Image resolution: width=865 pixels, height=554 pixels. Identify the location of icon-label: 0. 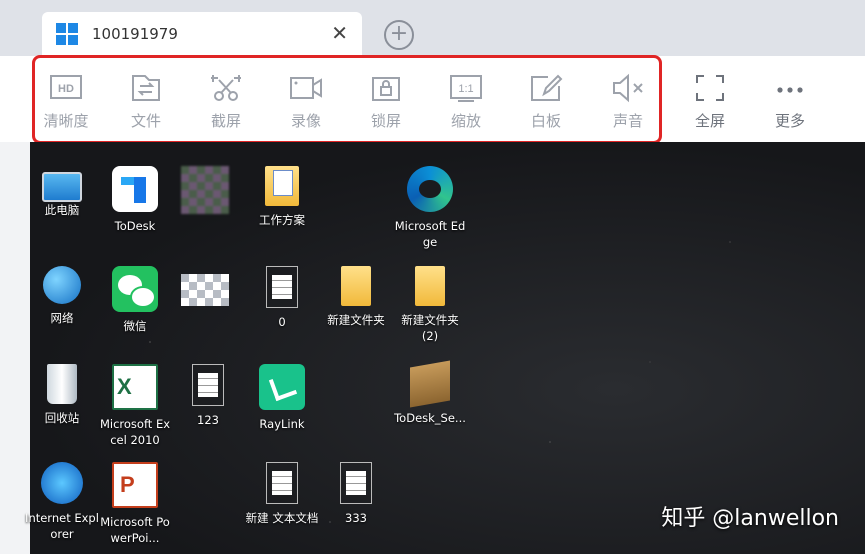
(282, 322).